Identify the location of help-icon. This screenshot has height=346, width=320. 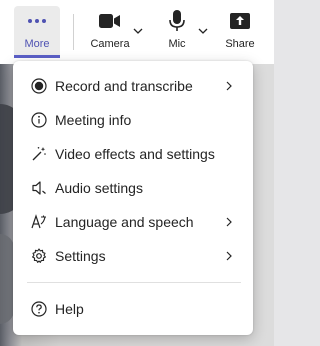
(39, 309).